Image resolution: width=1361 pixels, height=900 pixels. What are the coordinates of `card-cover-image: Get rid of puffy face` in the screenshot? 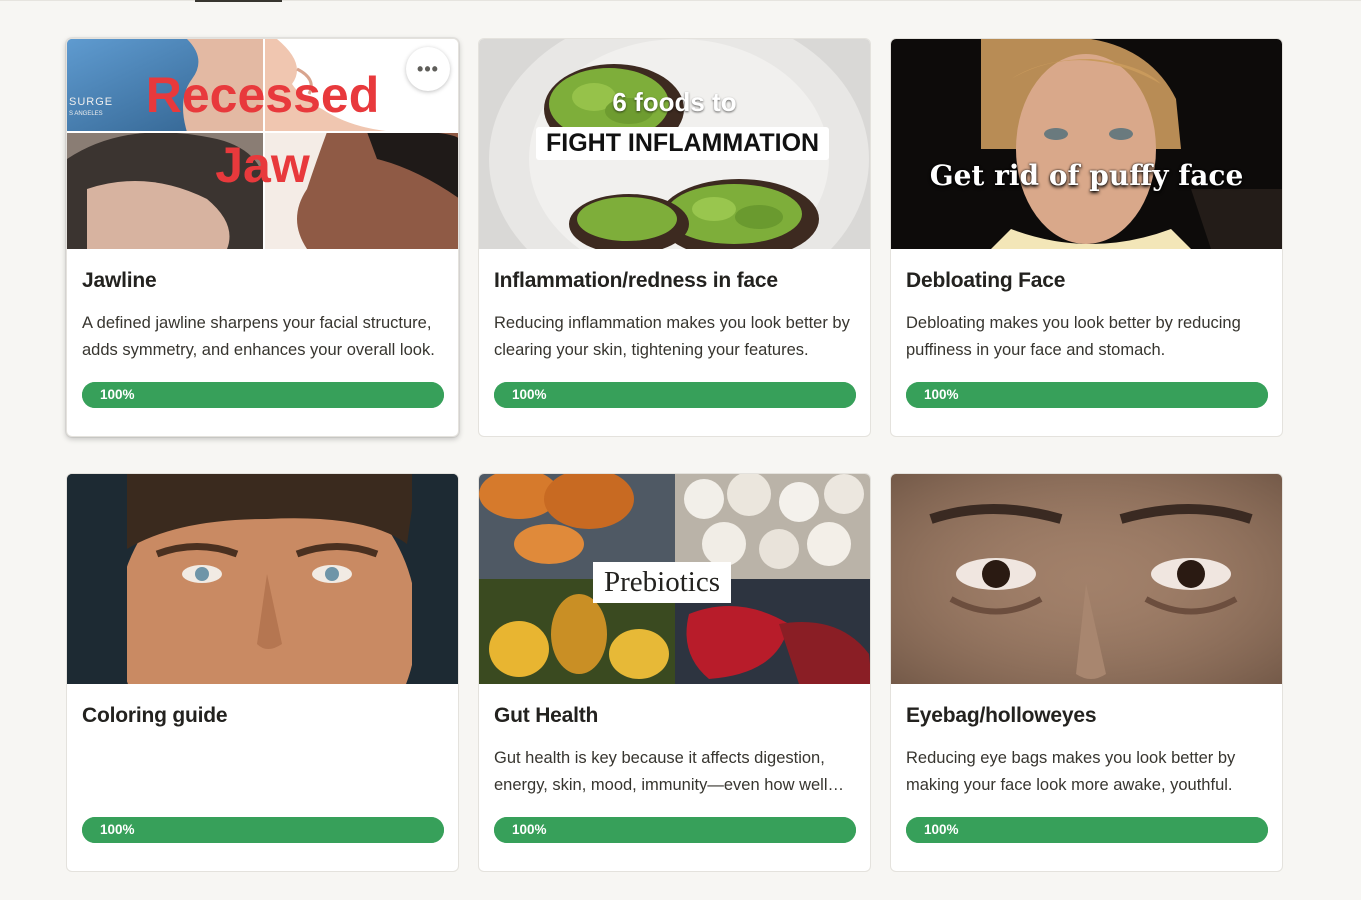 It's located at (1086, 144).